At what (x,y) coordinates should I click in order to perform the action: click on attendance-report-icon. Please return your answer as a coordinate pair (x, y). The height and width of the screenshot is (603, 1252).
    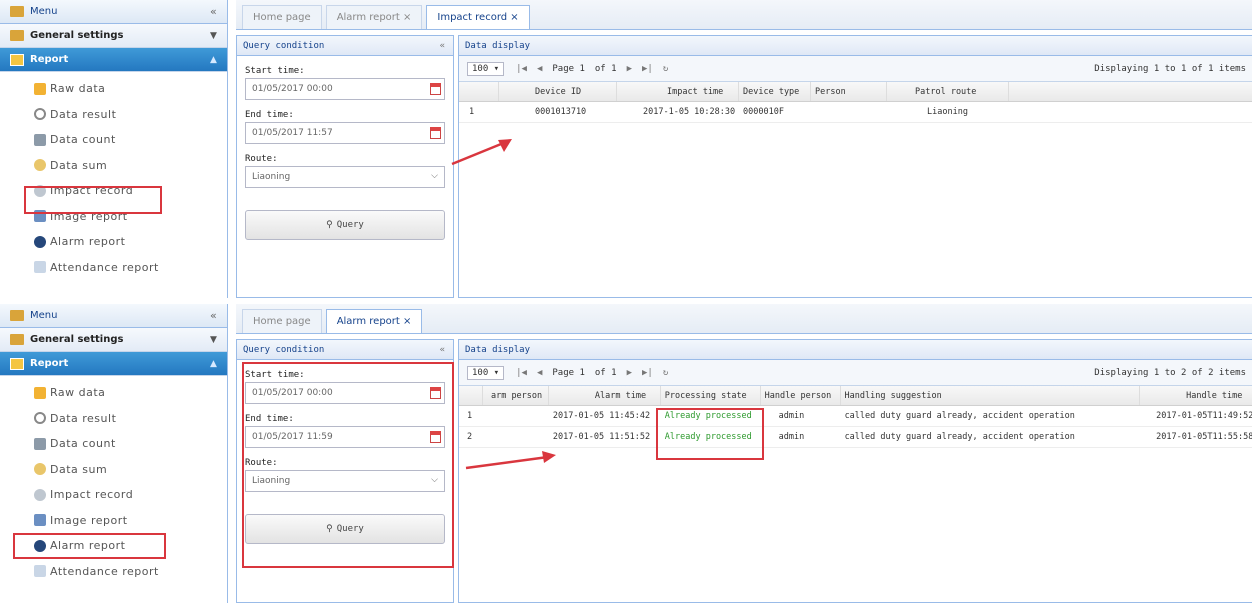
    Looking at the image, I should click on (40, 571).